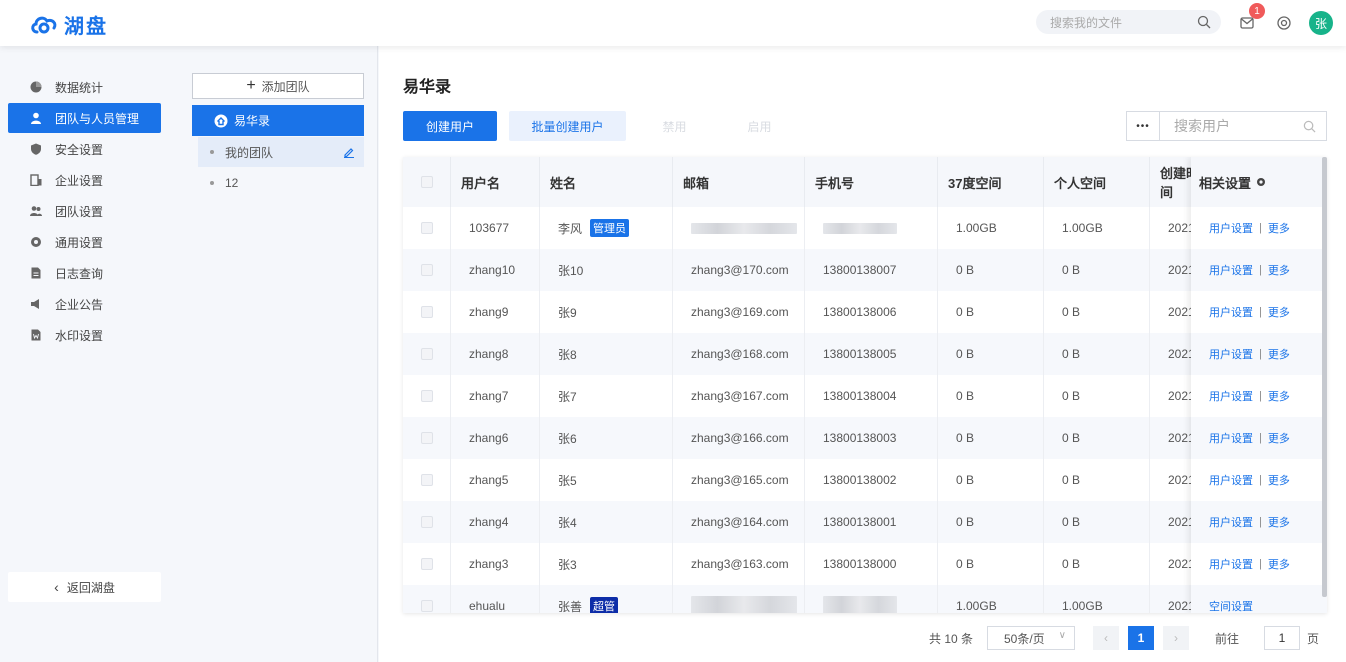 The height and width of the screenshot is (662, 1346). I want to click on total-count: 共 10 条, so click(951, 638).